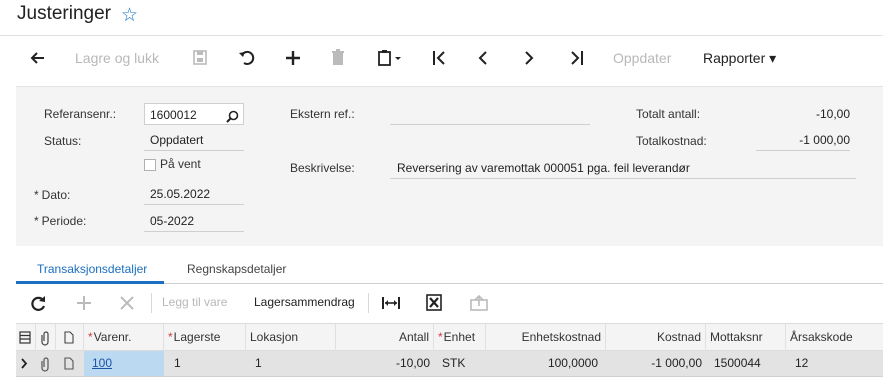 This screenshot has height=385, width=883. I want to click on ref-label: Referansenr.:, so click(80, 114).